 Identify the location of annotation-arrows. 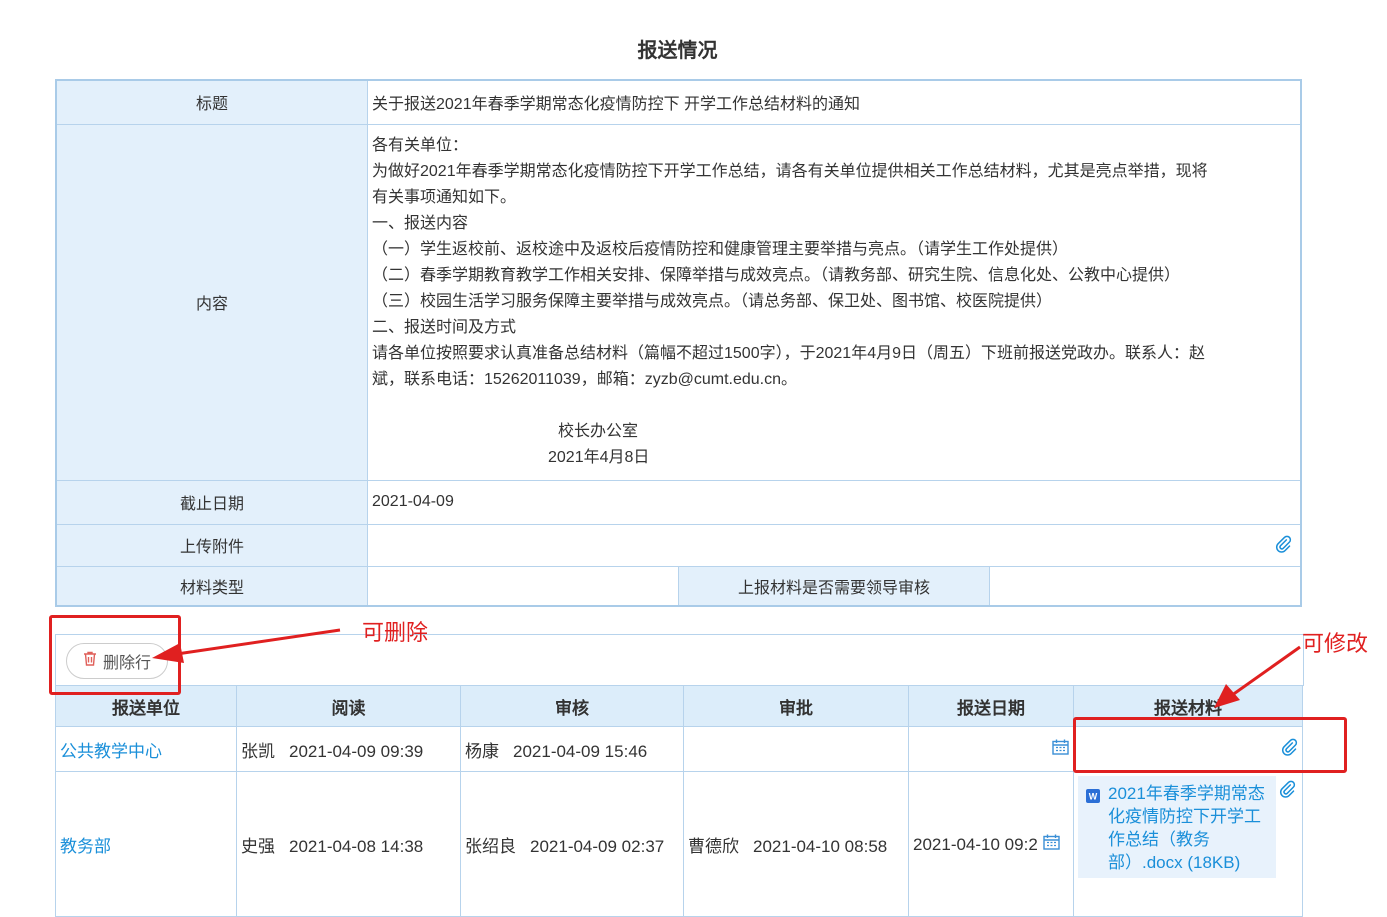
(726, 668).